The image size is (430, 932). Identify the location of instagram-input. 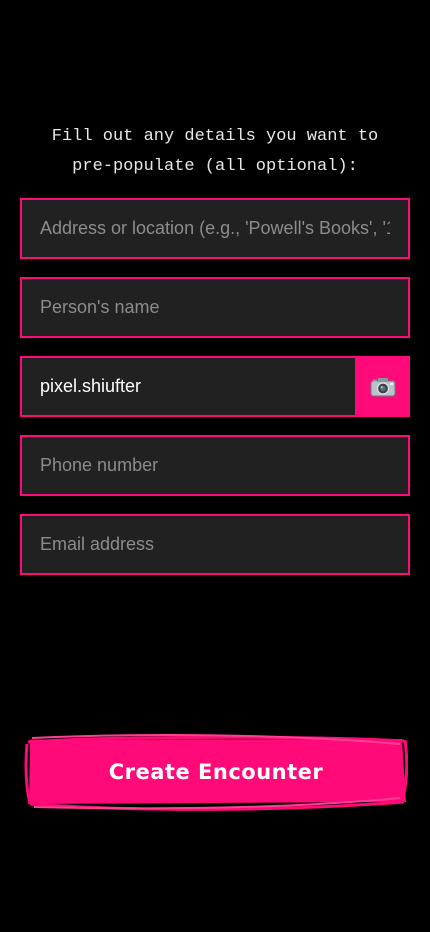
(188, 386).